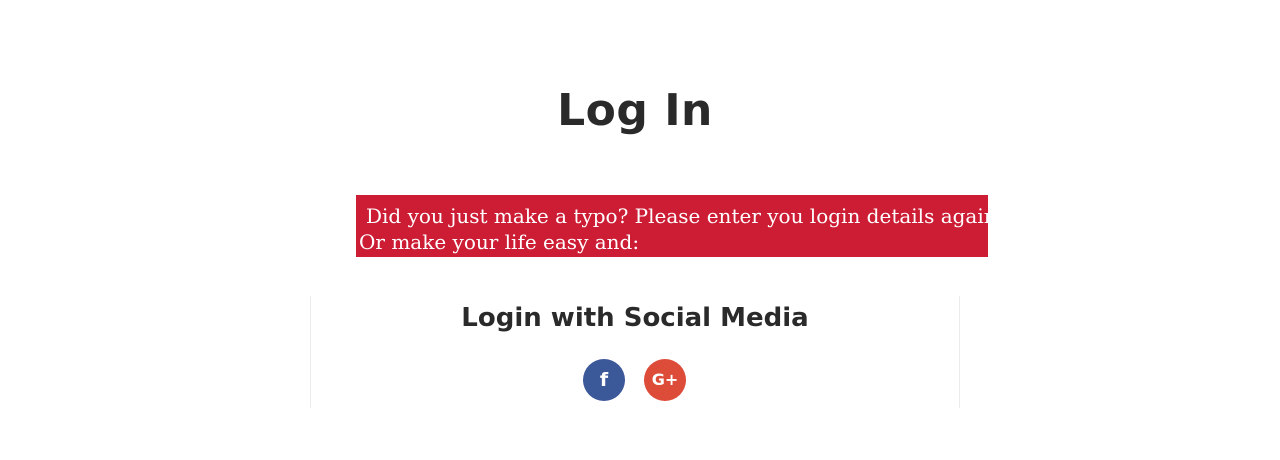  I want to click on page-title: Log In, so click(635, 110).